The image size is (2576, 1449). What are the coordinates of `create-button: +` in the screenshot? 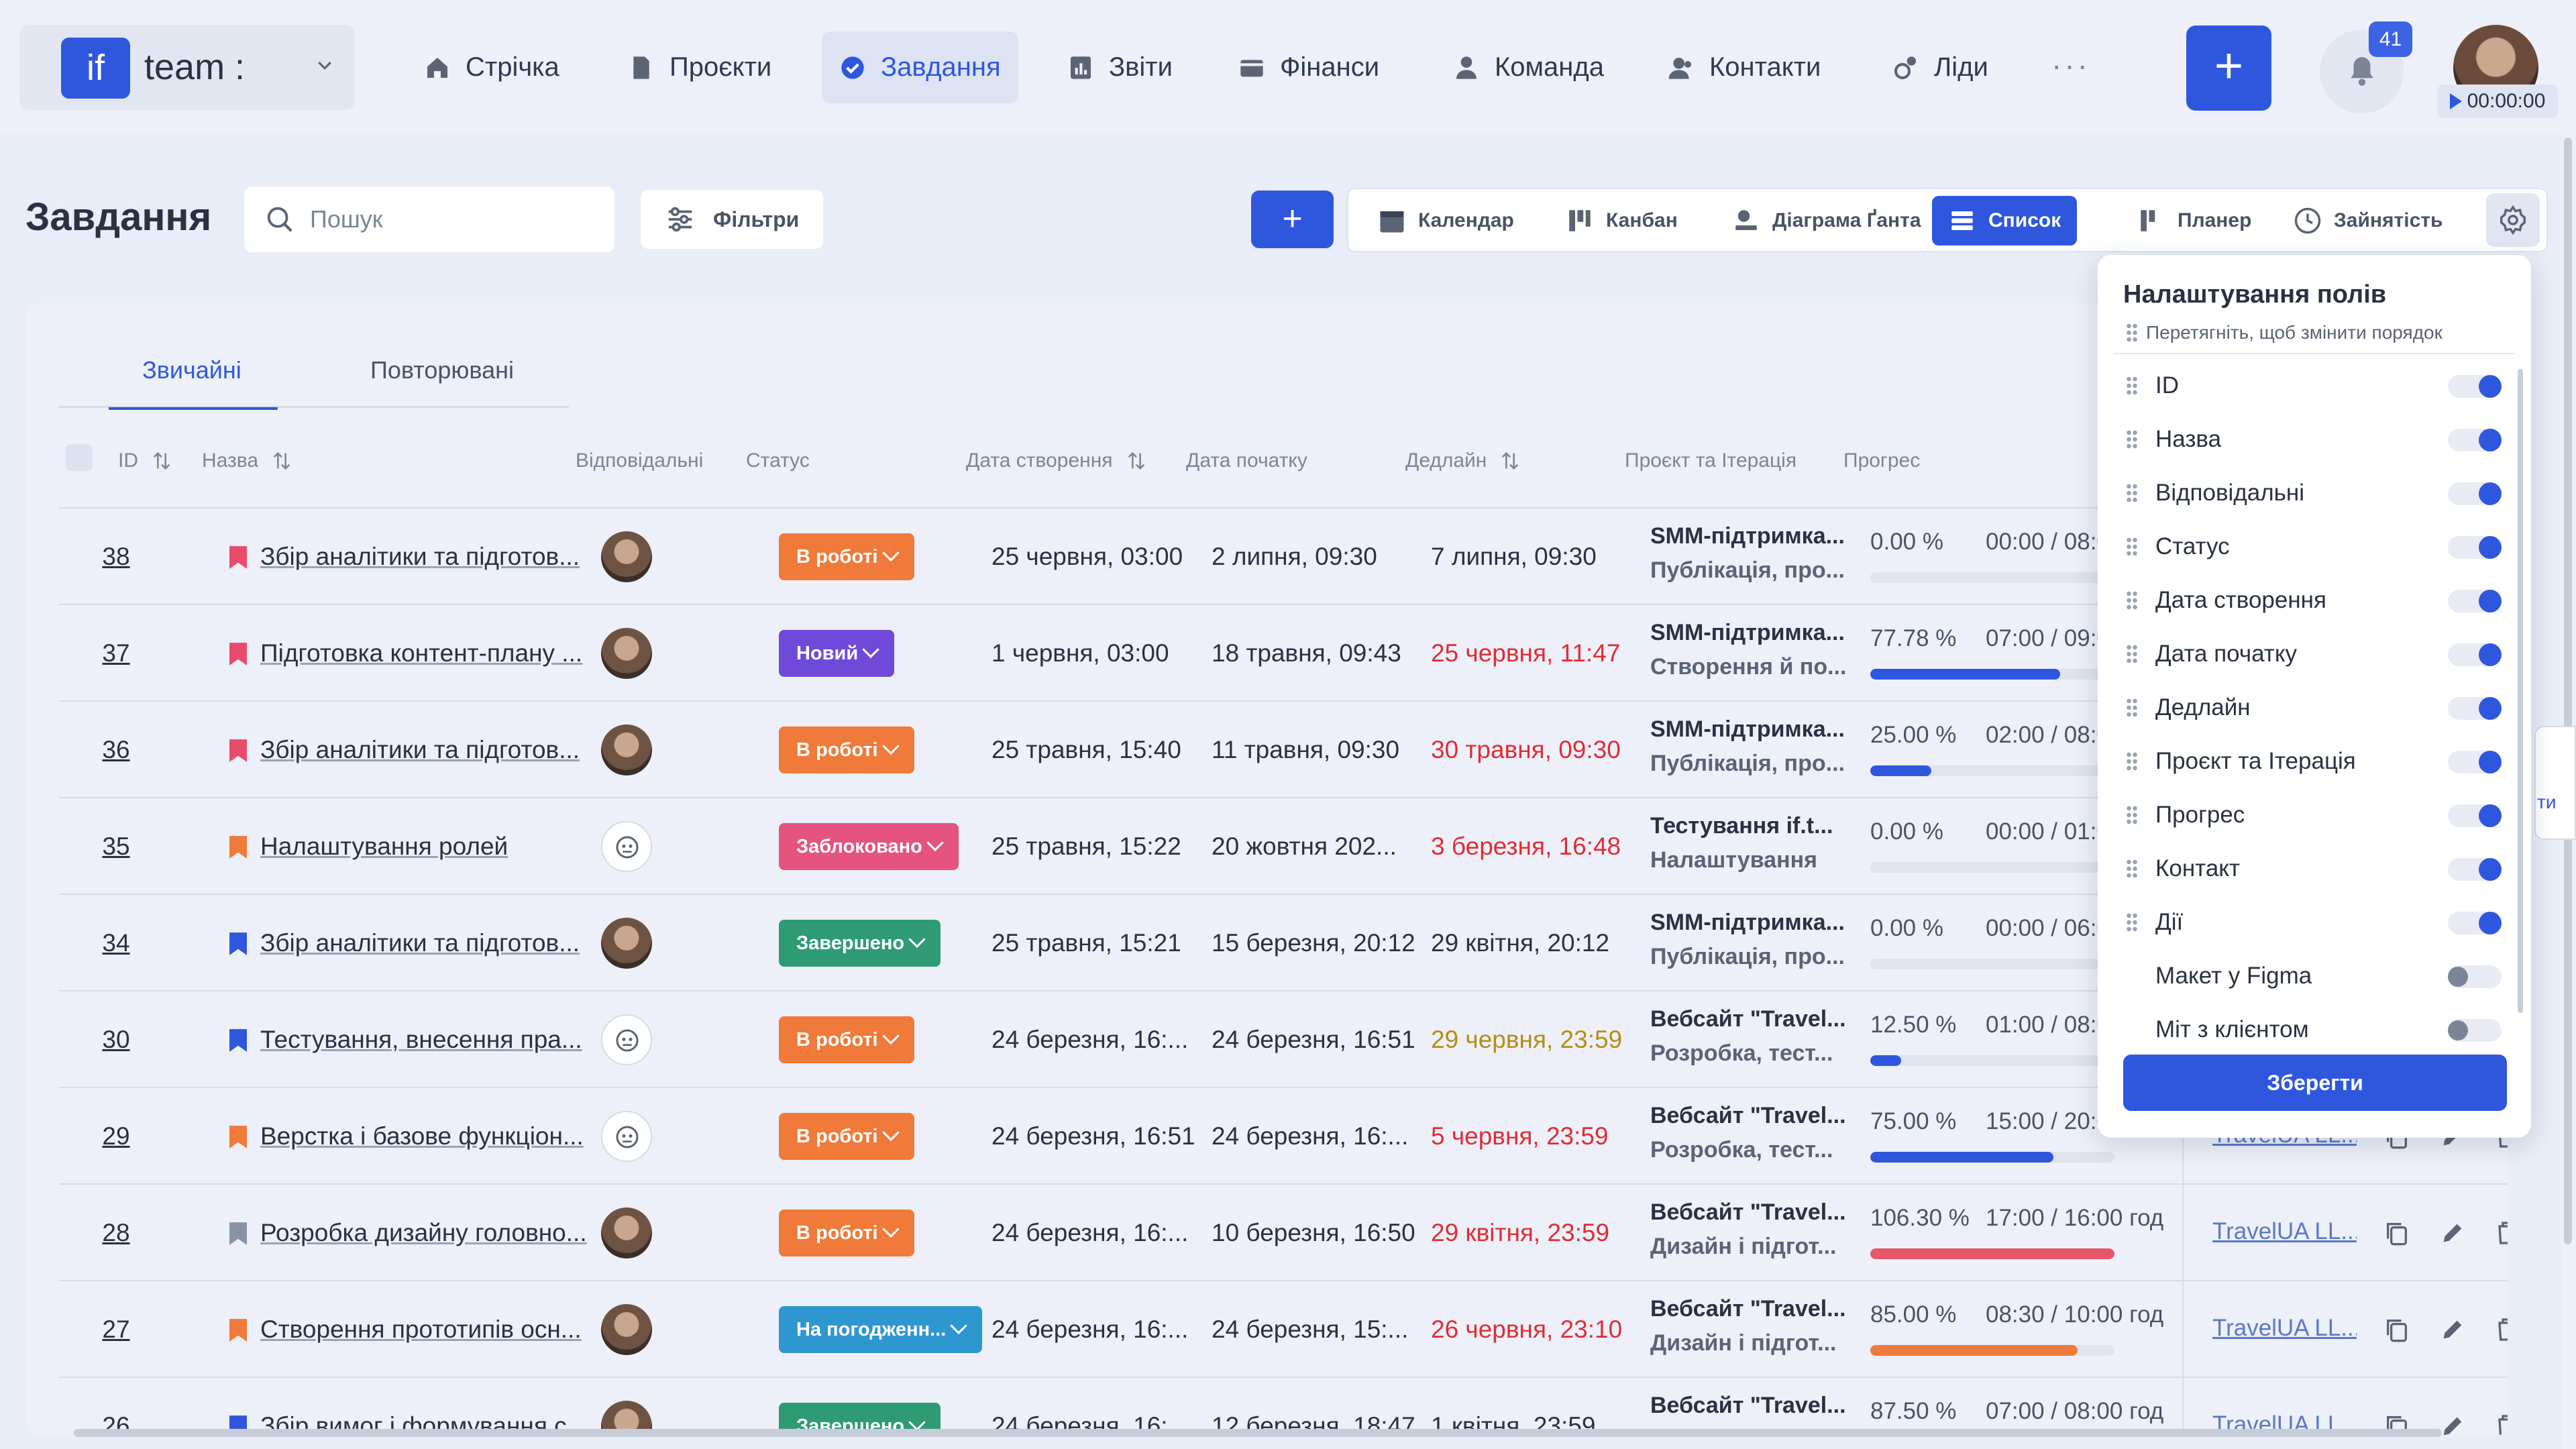 It's located at (2228, 68).